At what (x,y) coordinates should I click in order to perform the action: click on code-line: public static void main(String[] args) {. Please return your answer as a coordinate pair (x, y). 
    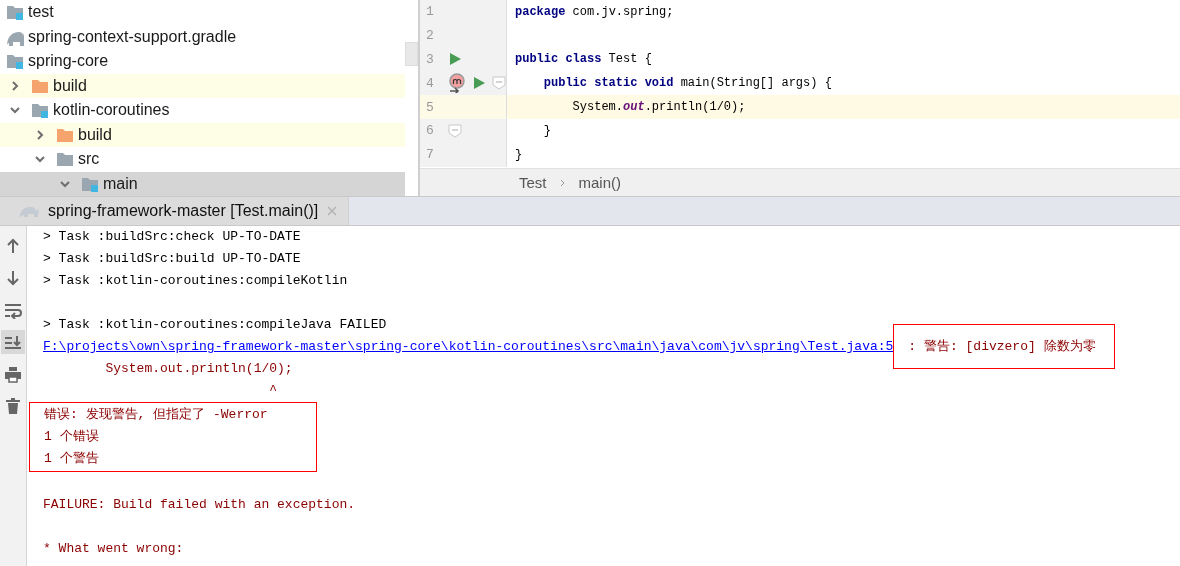
    Looking at the image, I should click on (687, 83).